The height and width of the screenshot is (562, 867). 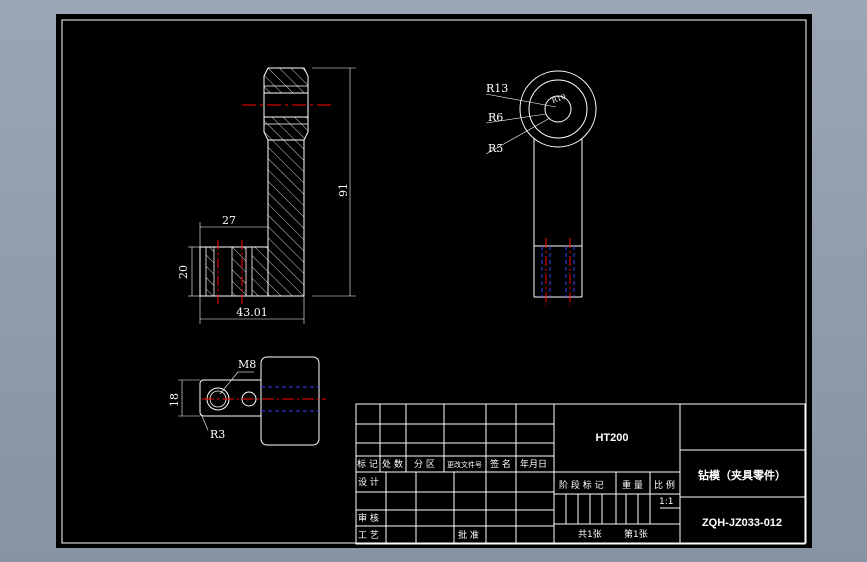 What do you see at coordinates (500, 464) in the screenshot?
I see `label-signature: 签 名` at bounding box center [500, 464].